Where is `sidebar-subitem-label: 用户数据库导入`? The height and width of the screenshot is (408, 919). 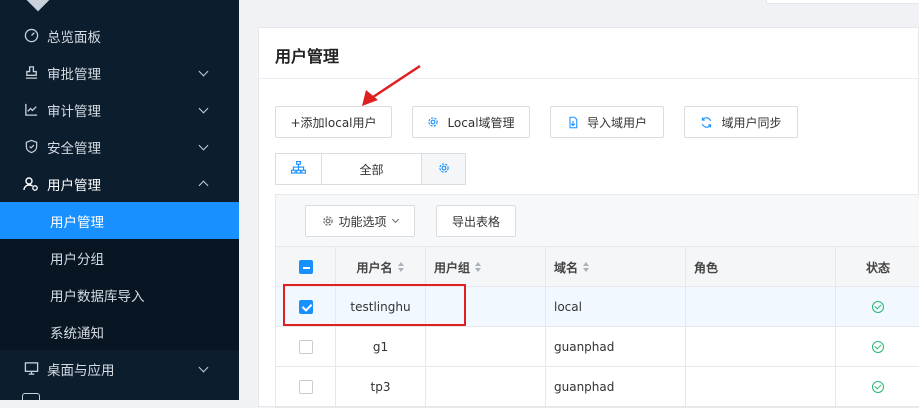
sidebar-subitem-label: 用户数据库导入 is located at coordinates (97, 296).